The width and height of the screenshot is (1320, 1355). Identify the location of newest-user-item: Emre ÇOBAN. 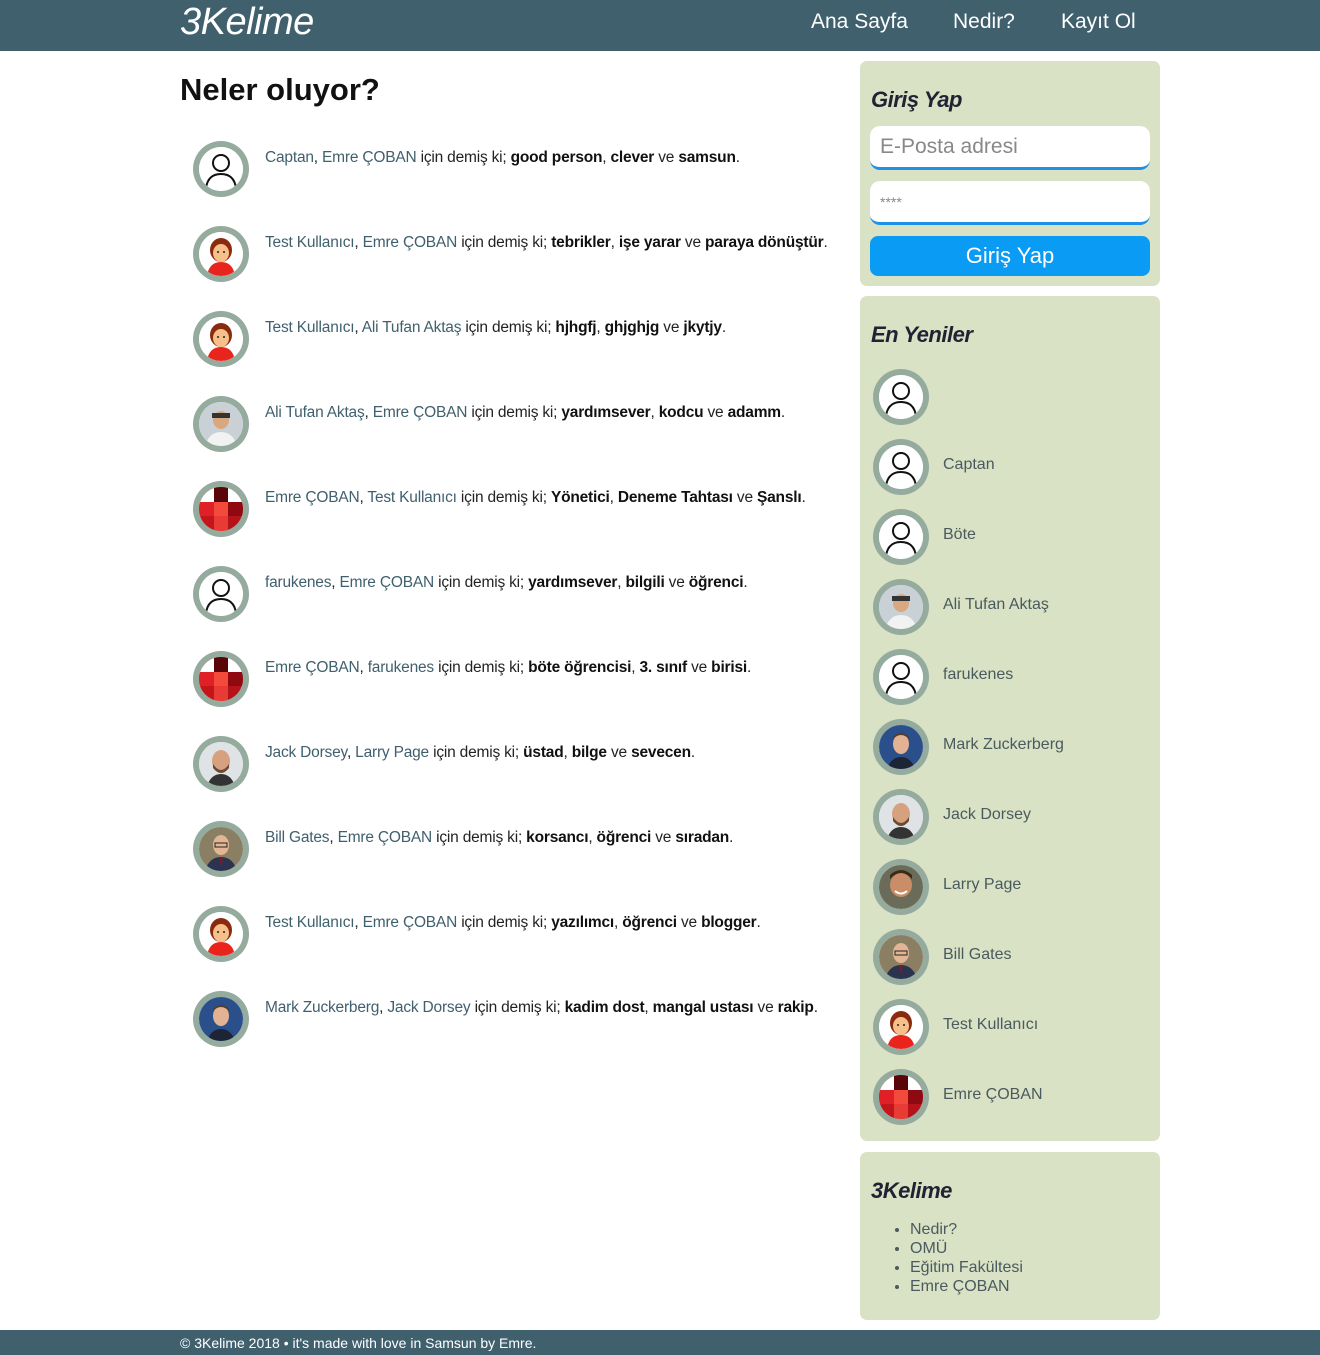
(1008, 1097).